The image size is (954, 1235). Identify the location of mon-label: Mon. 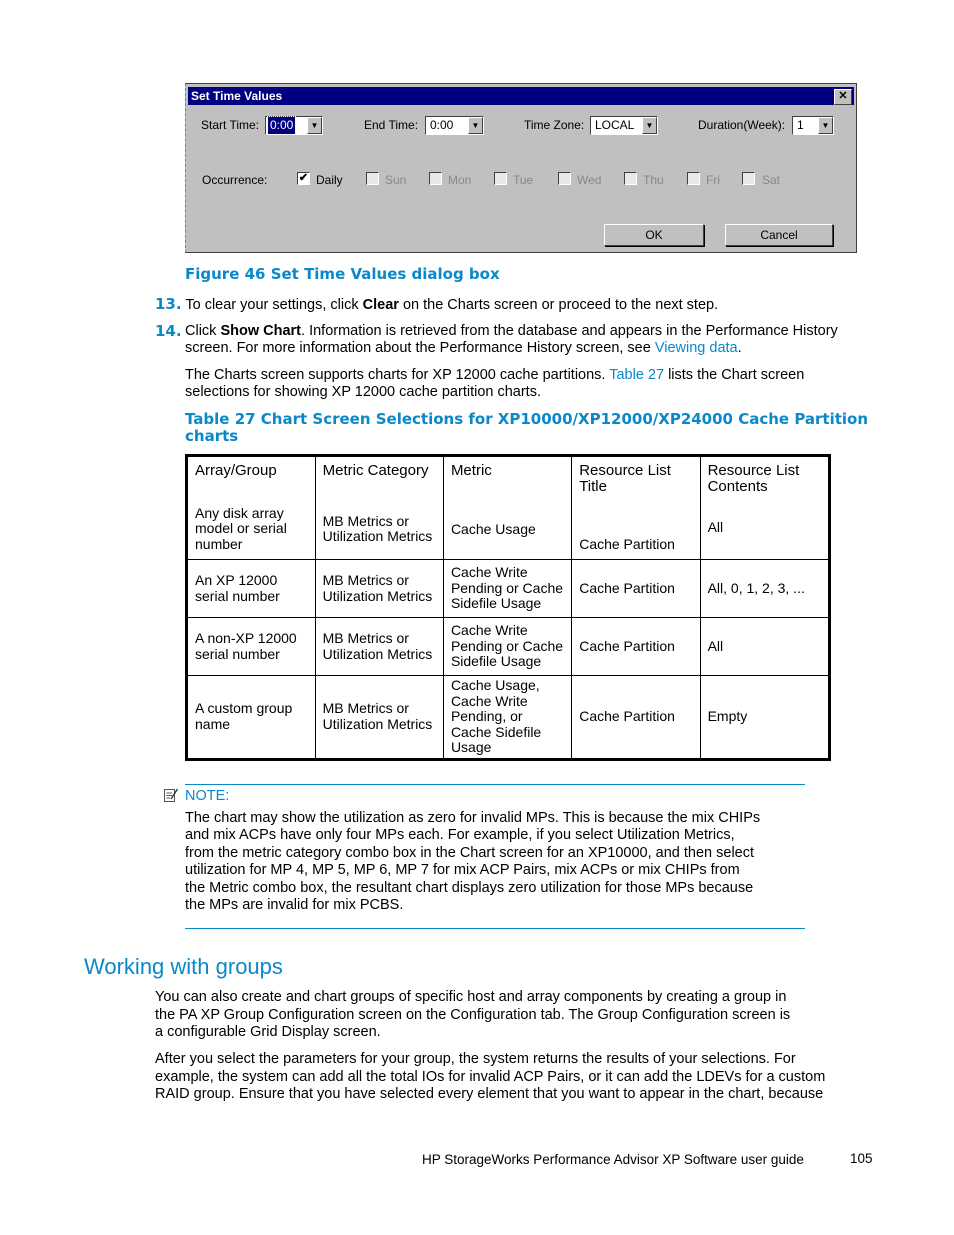
(460, 180).